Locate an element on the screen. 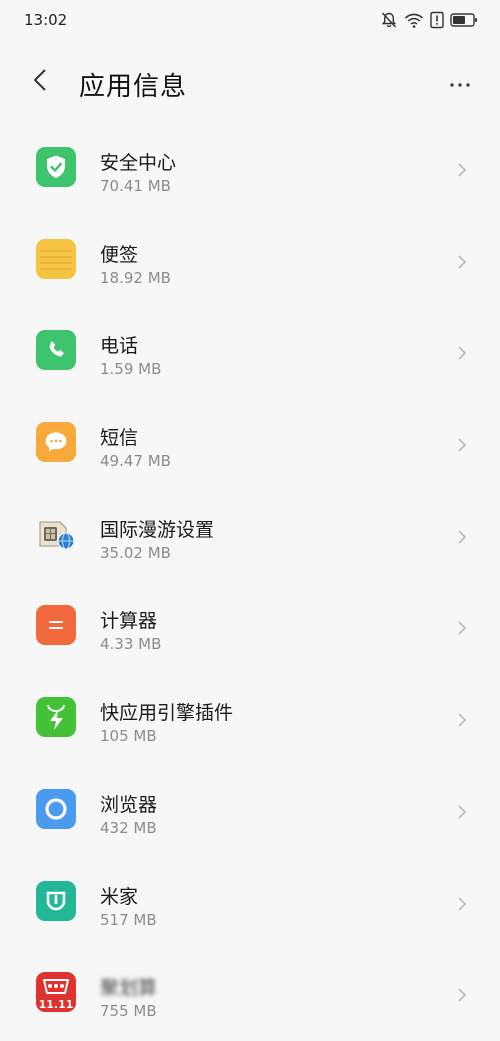 This screenshot has height=1041, width=500. back-button is located at coordinates (40, 82).